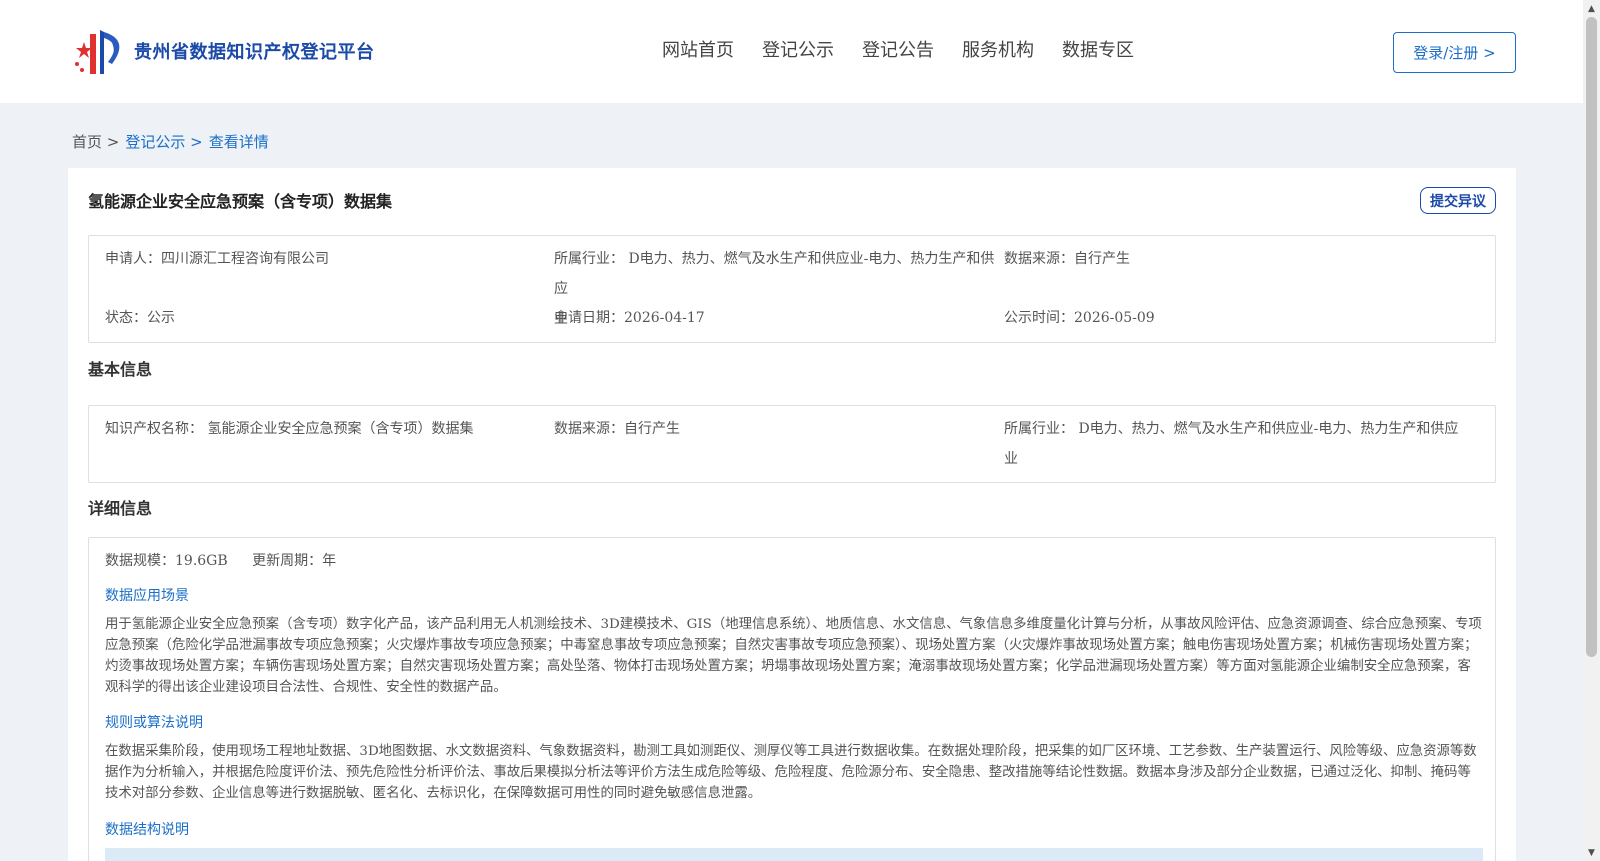 This screenshot has height=861, width=1600. Describe the element at coordinates (1234, 444) in the screenshot. I see `basic-industry: 所属行业： D电力、热力、燃气及水生产和供应业-电力、热力生产和供应 业` at that location.